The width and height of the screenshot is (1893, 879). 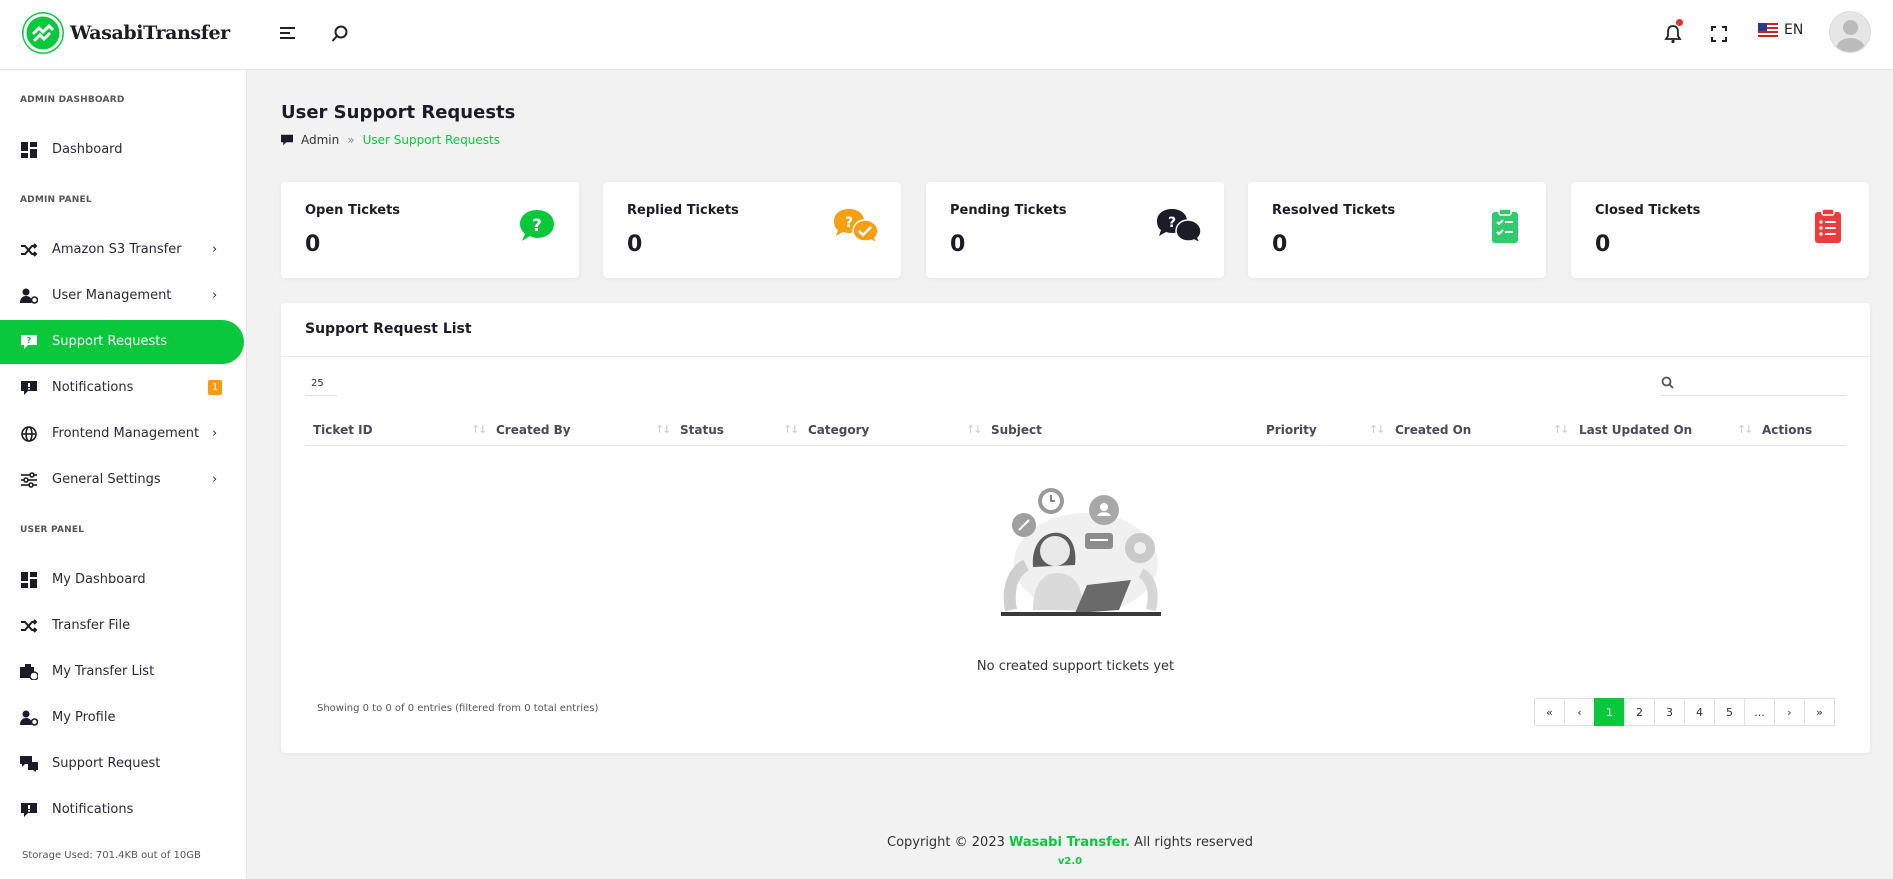 I want to click on column-actions: Actions, so click(x=1787, y=430).